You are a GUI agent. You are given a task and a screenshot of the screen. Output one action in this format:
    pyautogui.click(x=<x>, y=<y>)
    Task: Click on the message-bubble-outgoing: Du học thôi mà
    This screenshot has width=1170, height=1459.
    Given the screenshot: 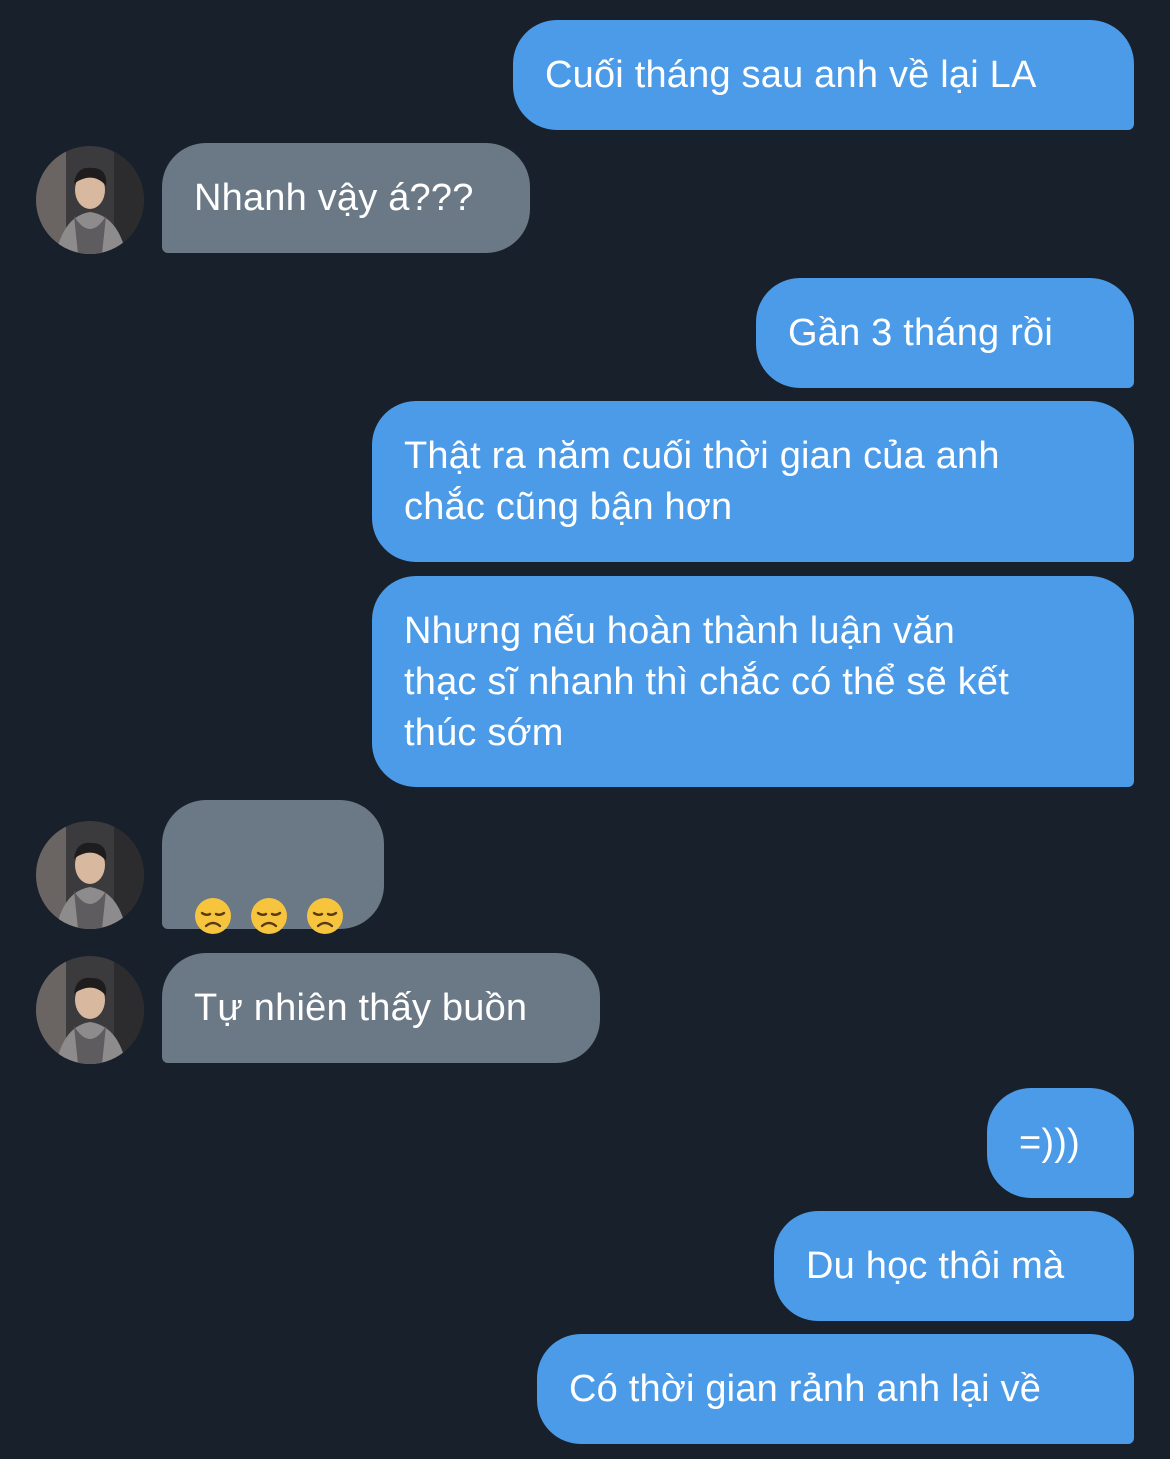 What is the action you would take?
    pyautogui.click(x=954, y=1266)
    